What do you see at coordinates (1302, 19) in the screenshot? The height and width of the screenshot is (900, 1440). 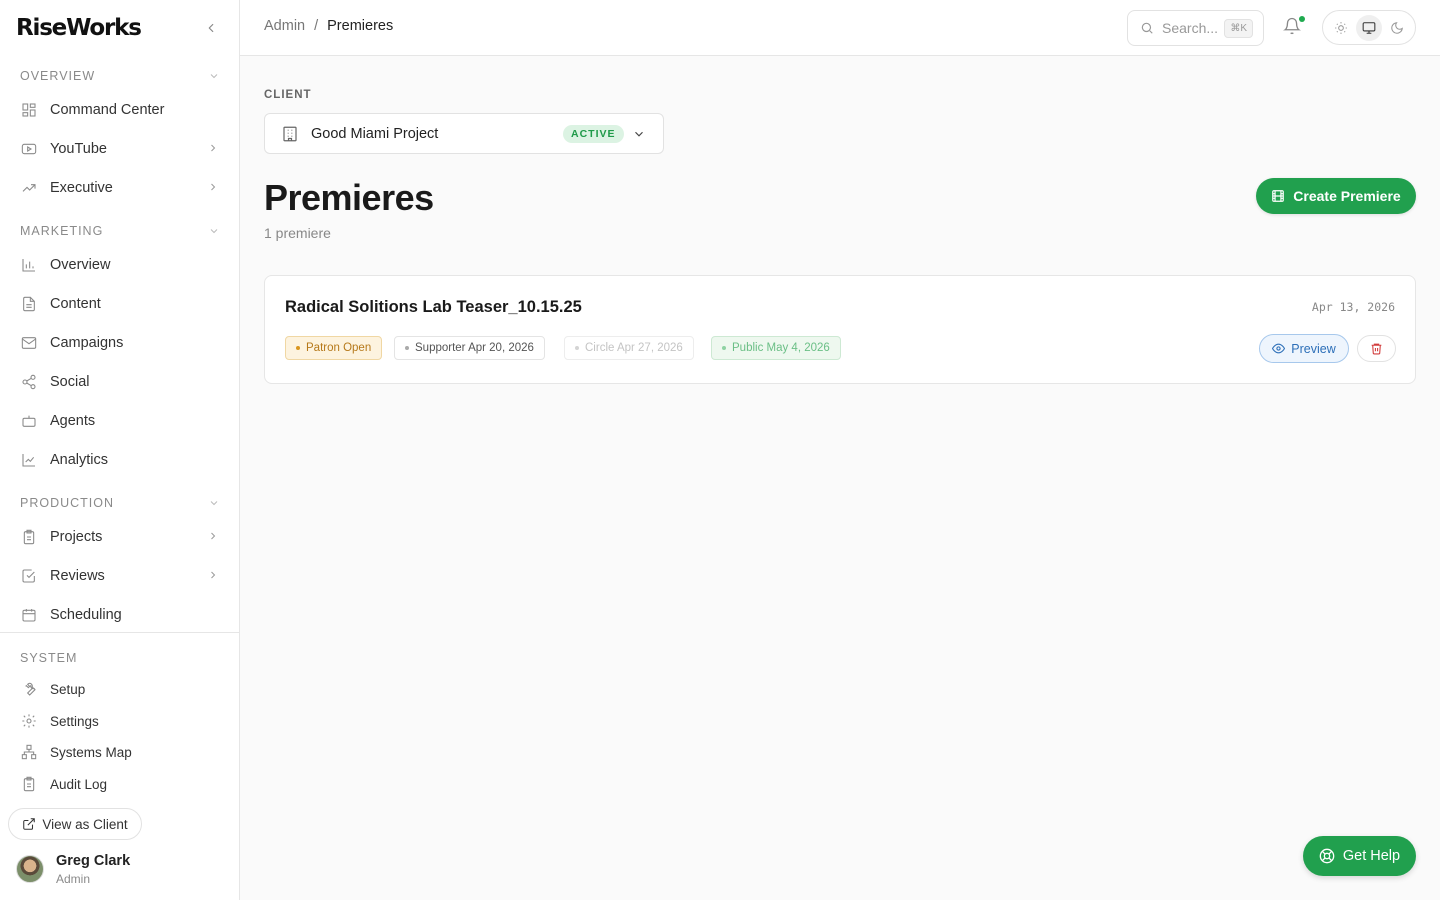 I see `notification-dot` at bounding box center [1302, 19].